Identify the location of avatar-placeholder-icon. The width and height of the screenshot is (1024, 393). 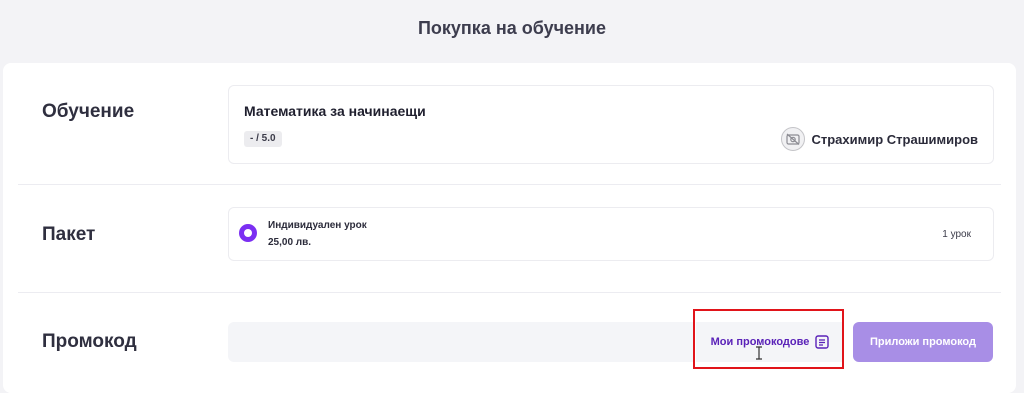
(793, 139).